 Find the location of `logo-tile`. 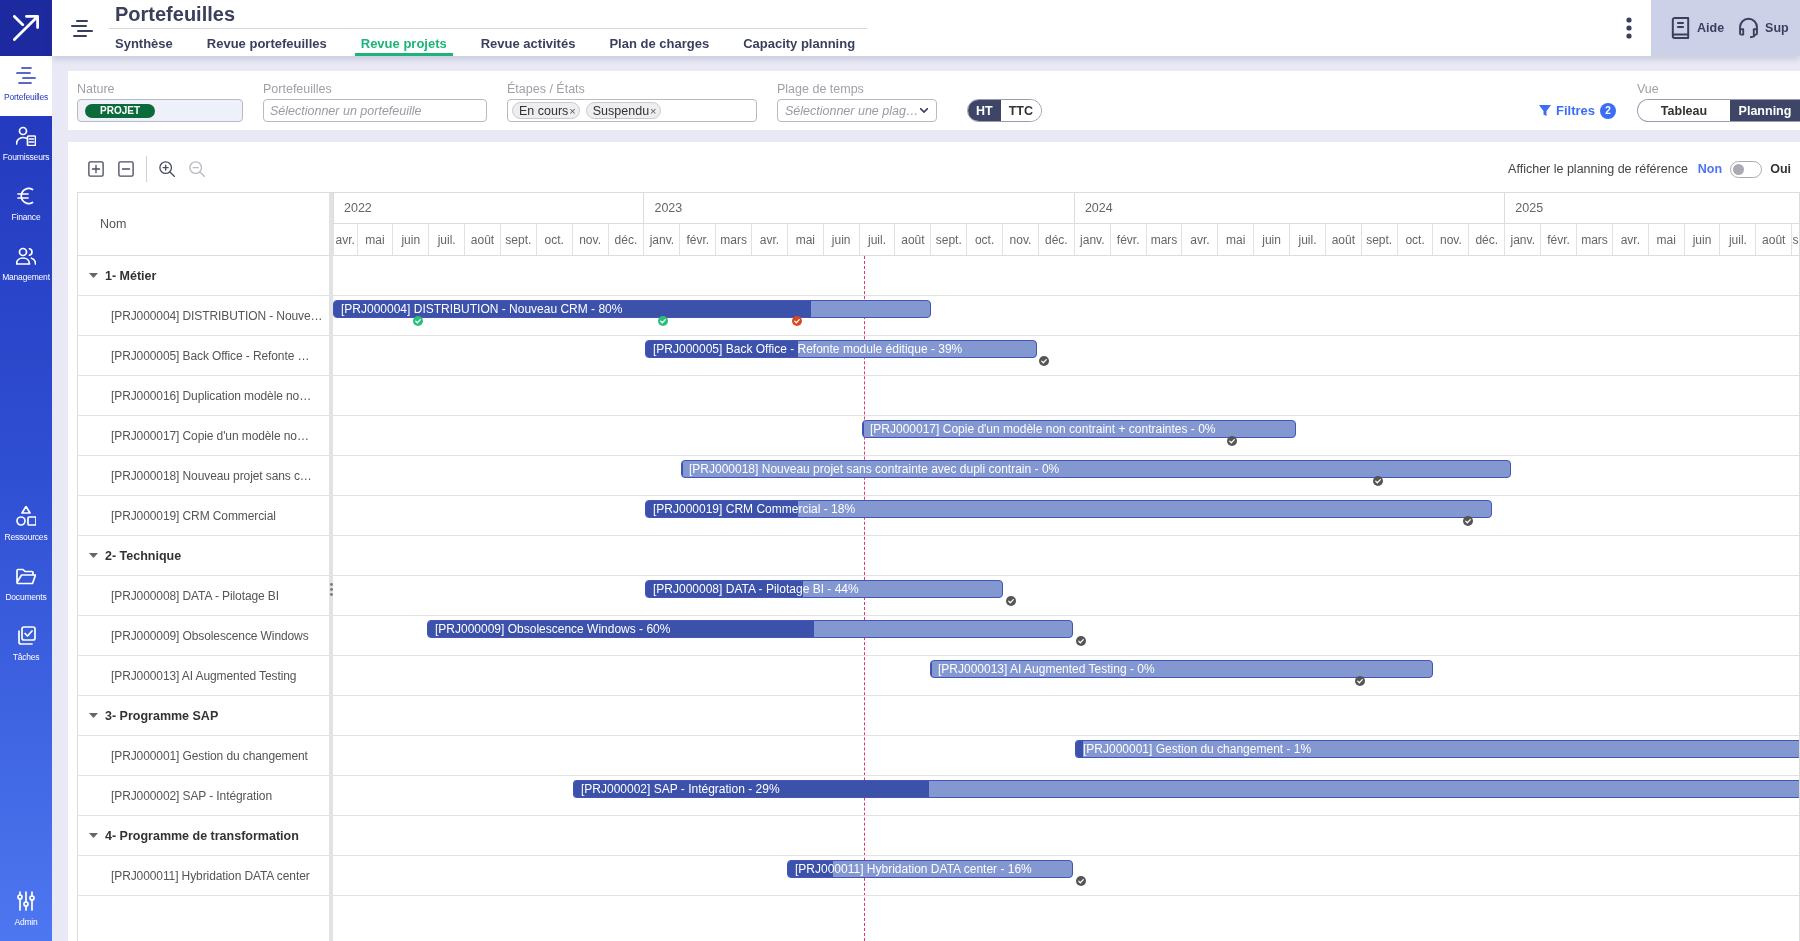

logo-tile is located at coordinates (26, 28).